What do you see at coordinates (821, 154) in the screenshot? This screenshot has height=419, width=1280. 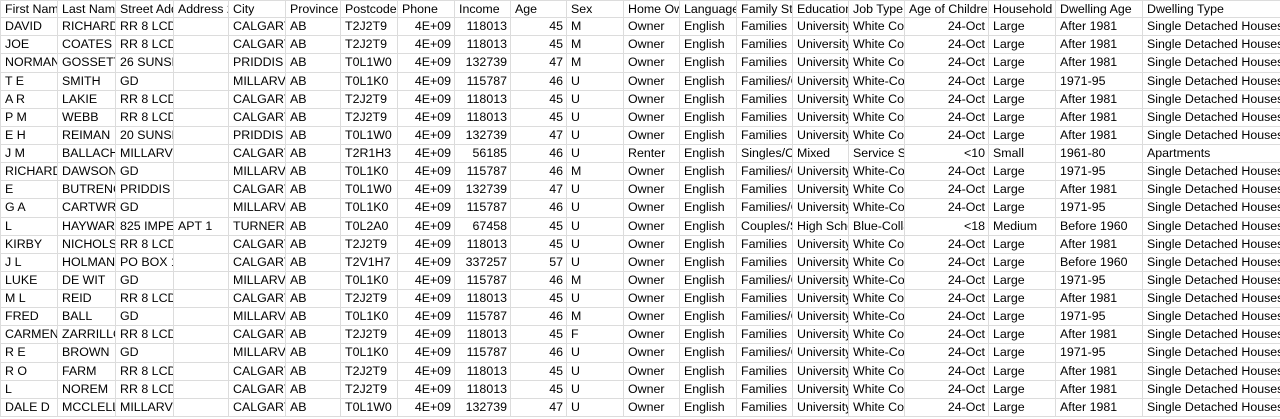 I see `cell-education: Mixed` at bounding box center [821, 154].